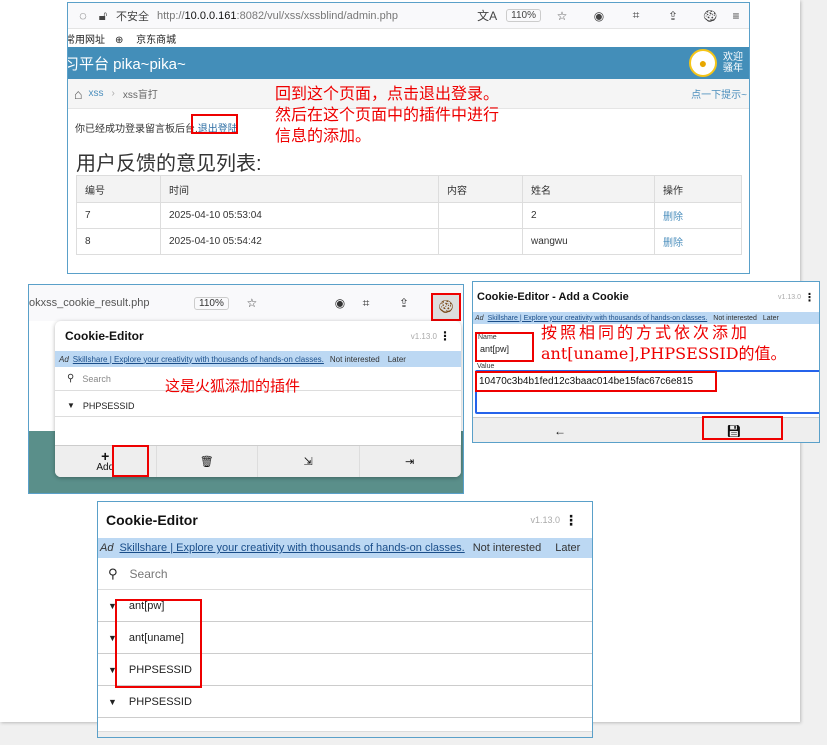  I want to click on bookmark-item: 常用网址, so click(86, 38).